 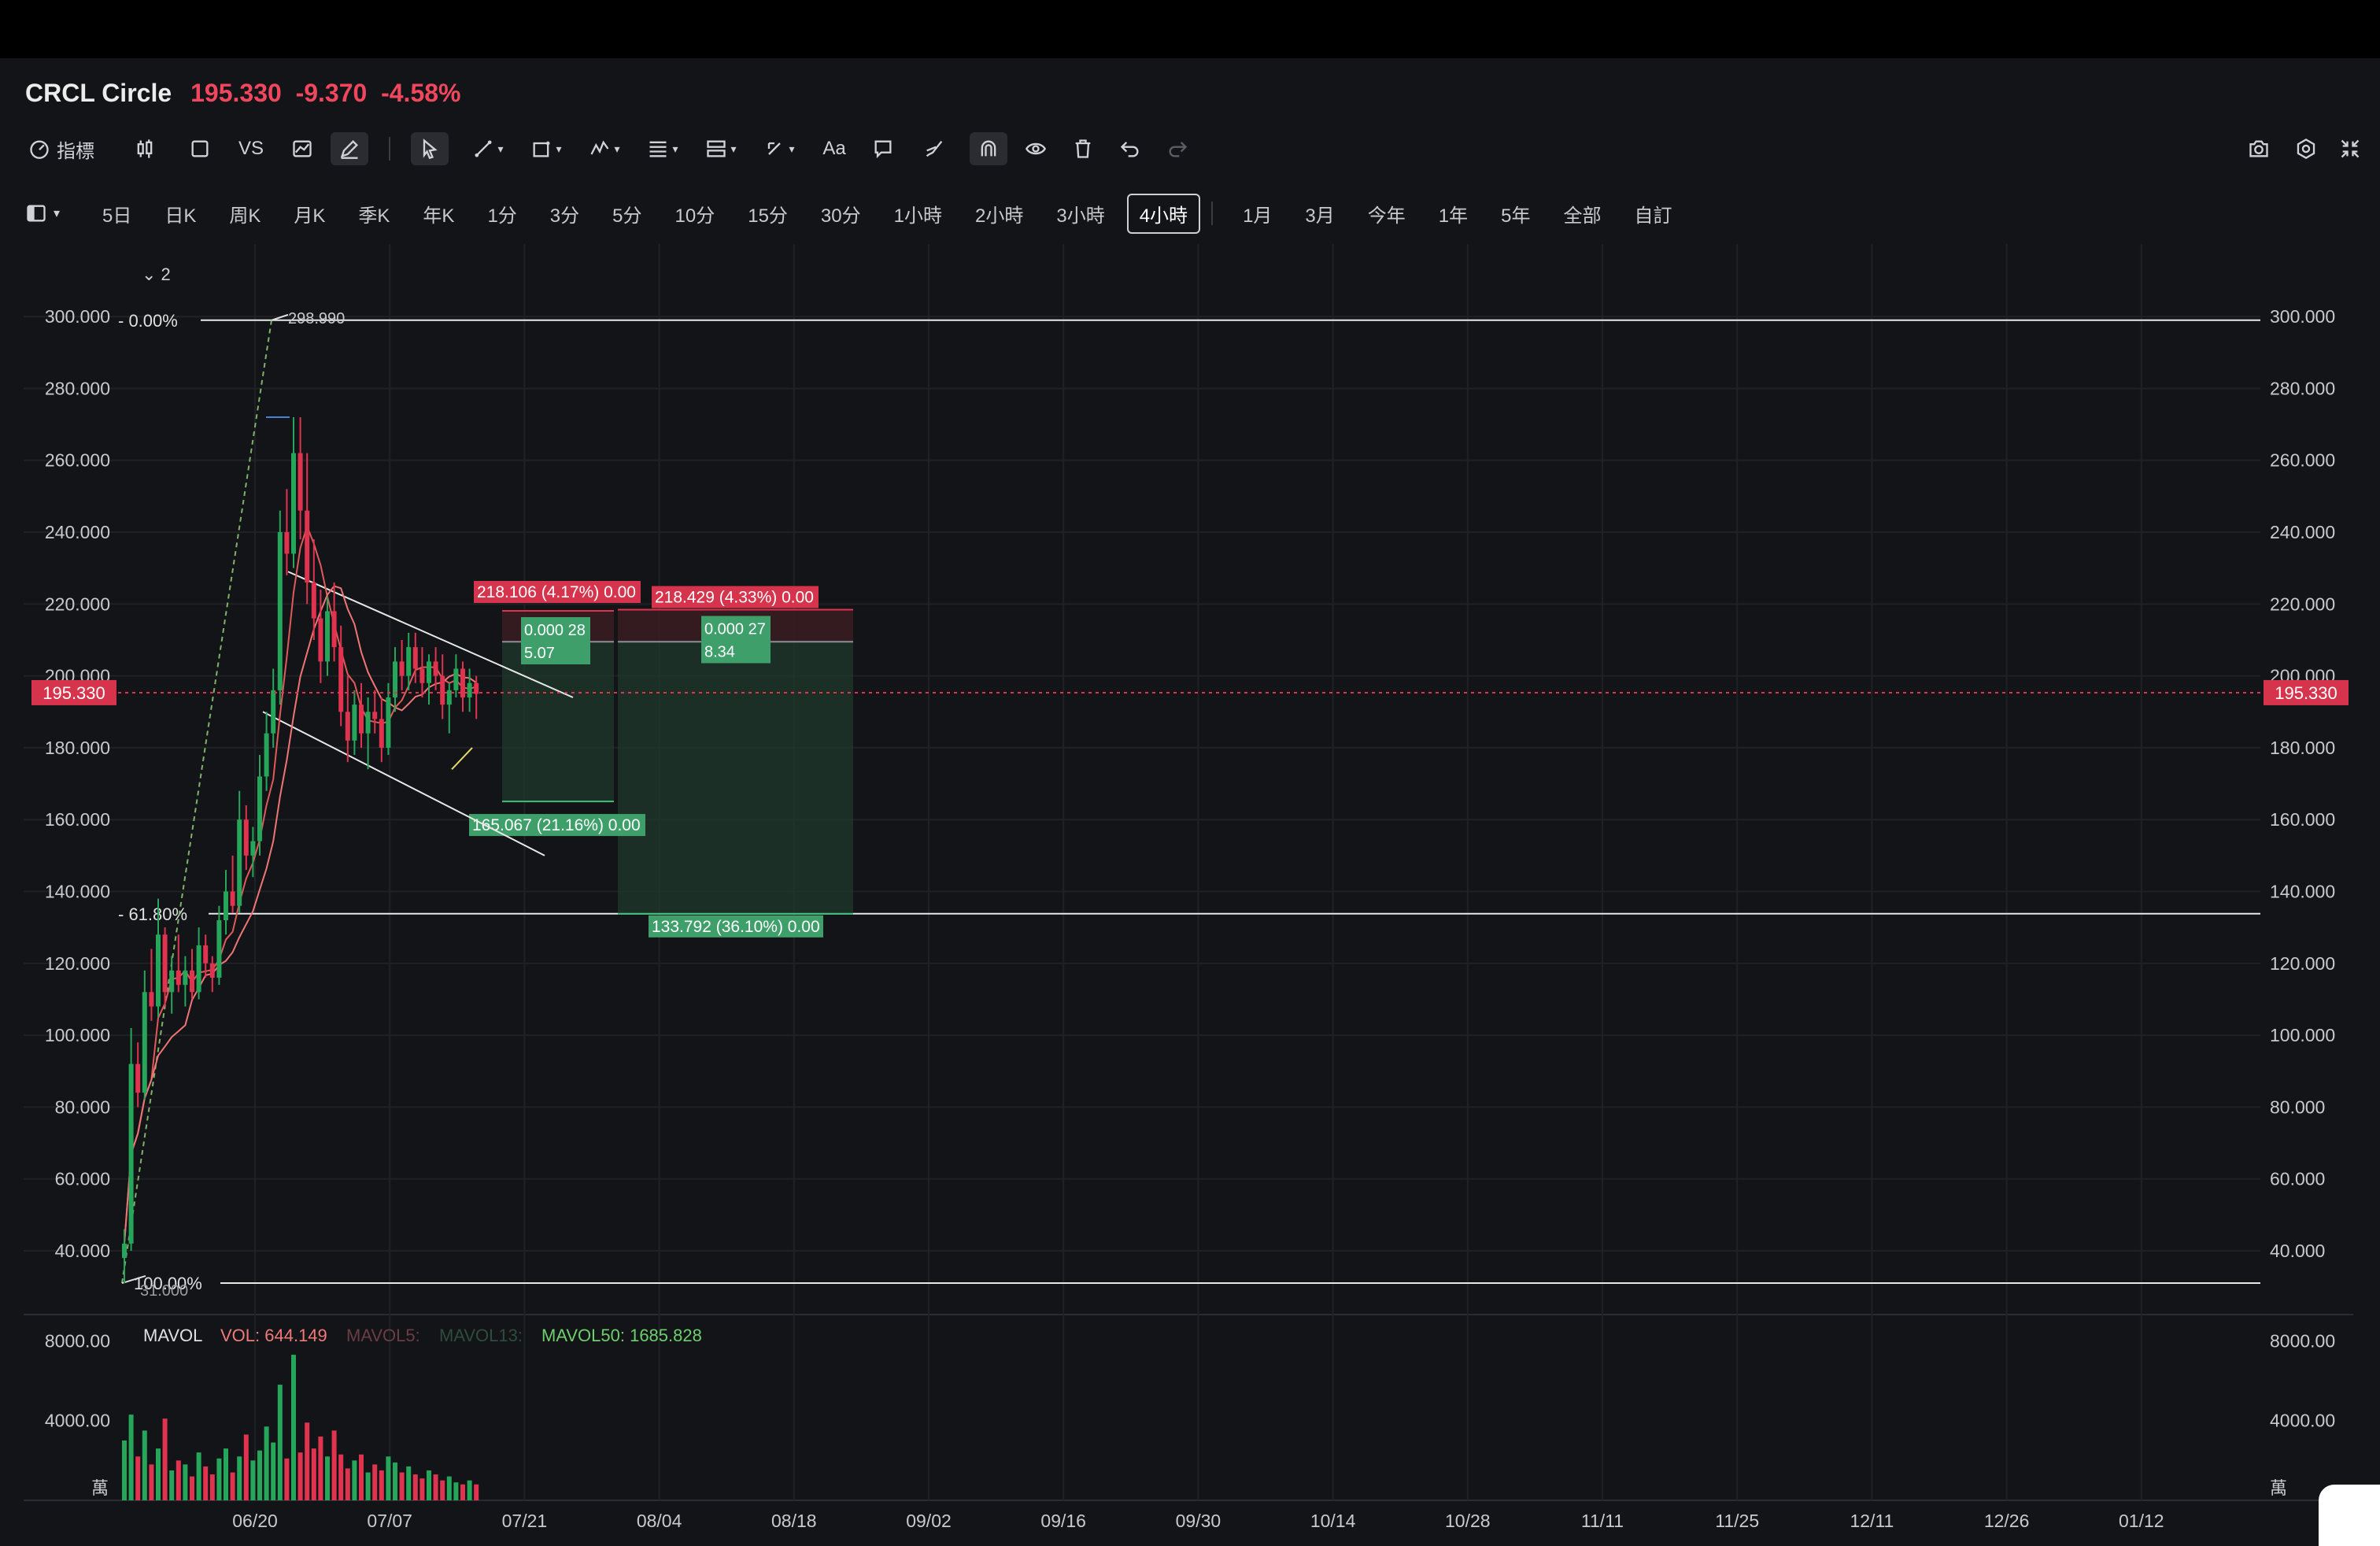 I want to click on price-tick-right: 240.000, so click(x=2302, y=532).